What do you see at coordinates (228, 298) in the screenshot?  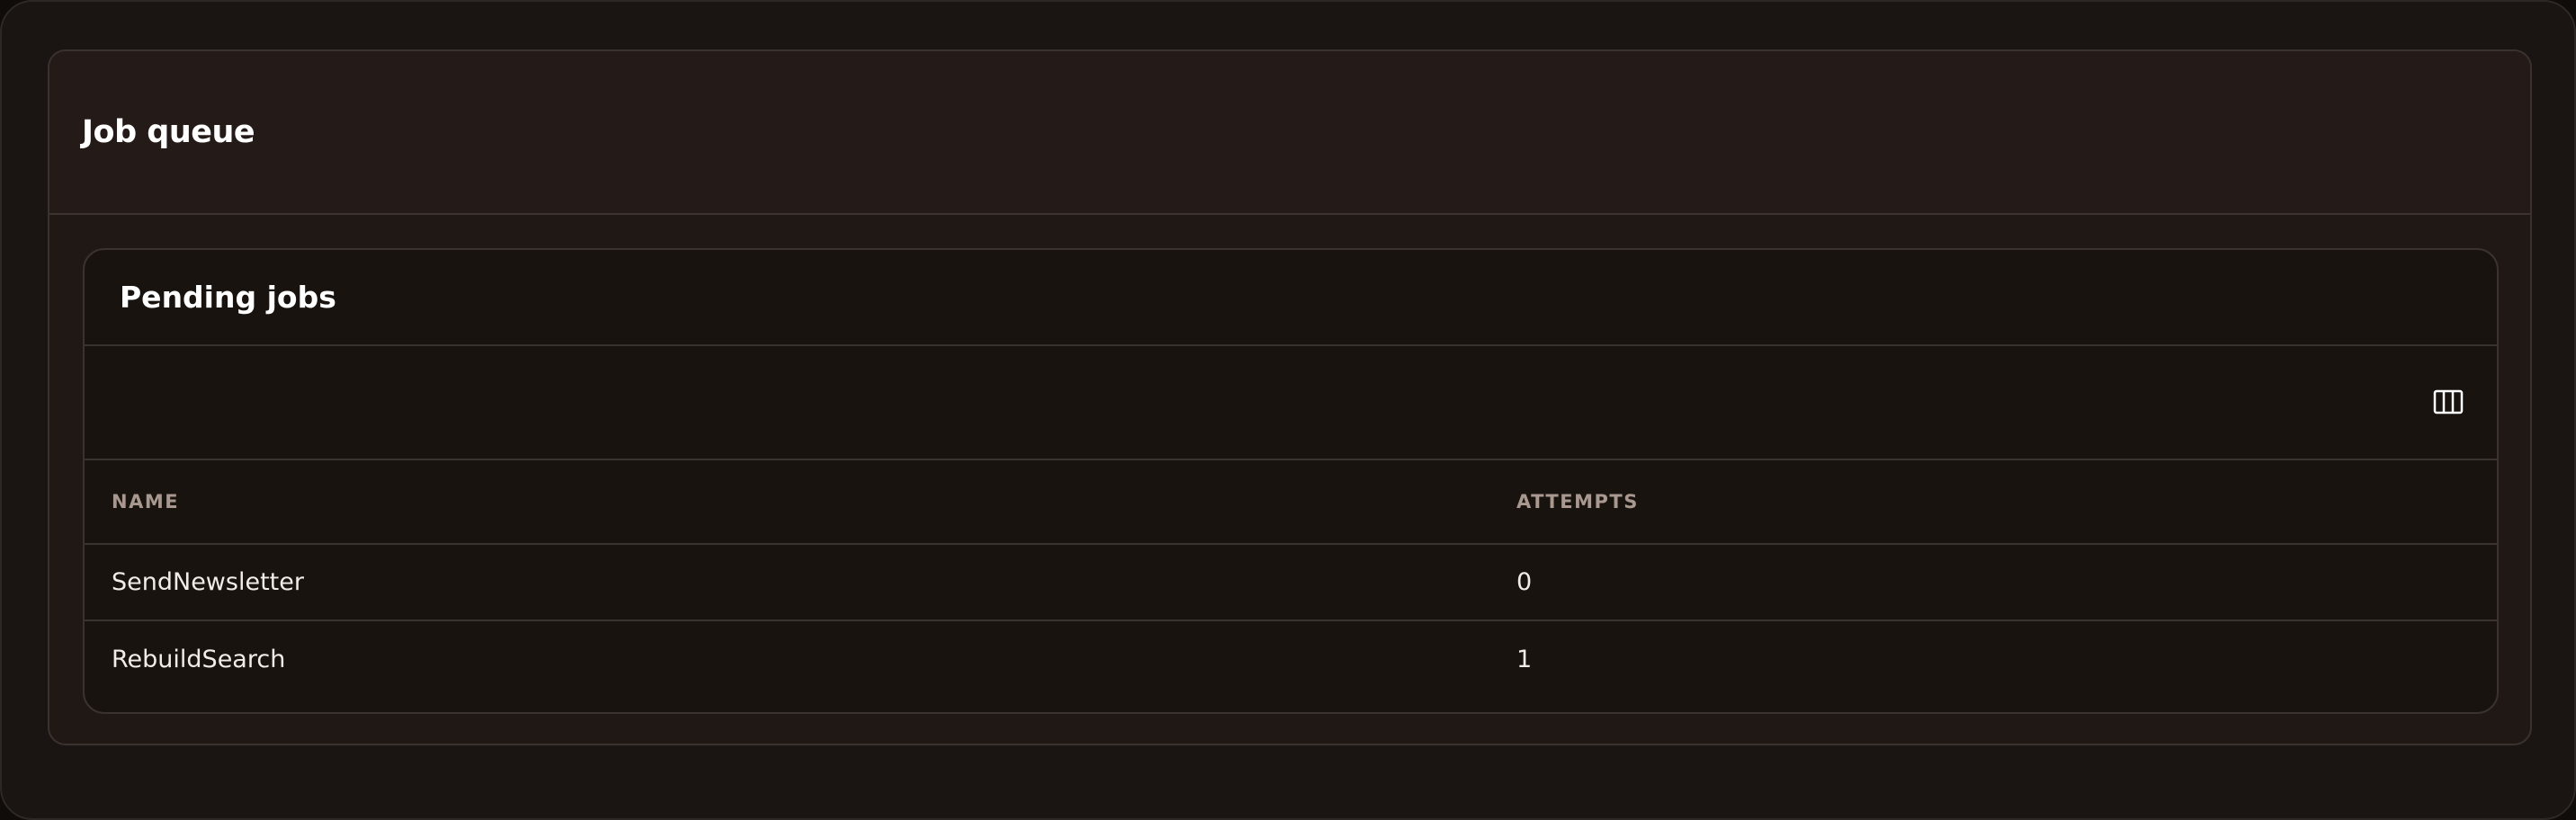 I see `card-title: Pending jobs` at bounding box center [228, 298].